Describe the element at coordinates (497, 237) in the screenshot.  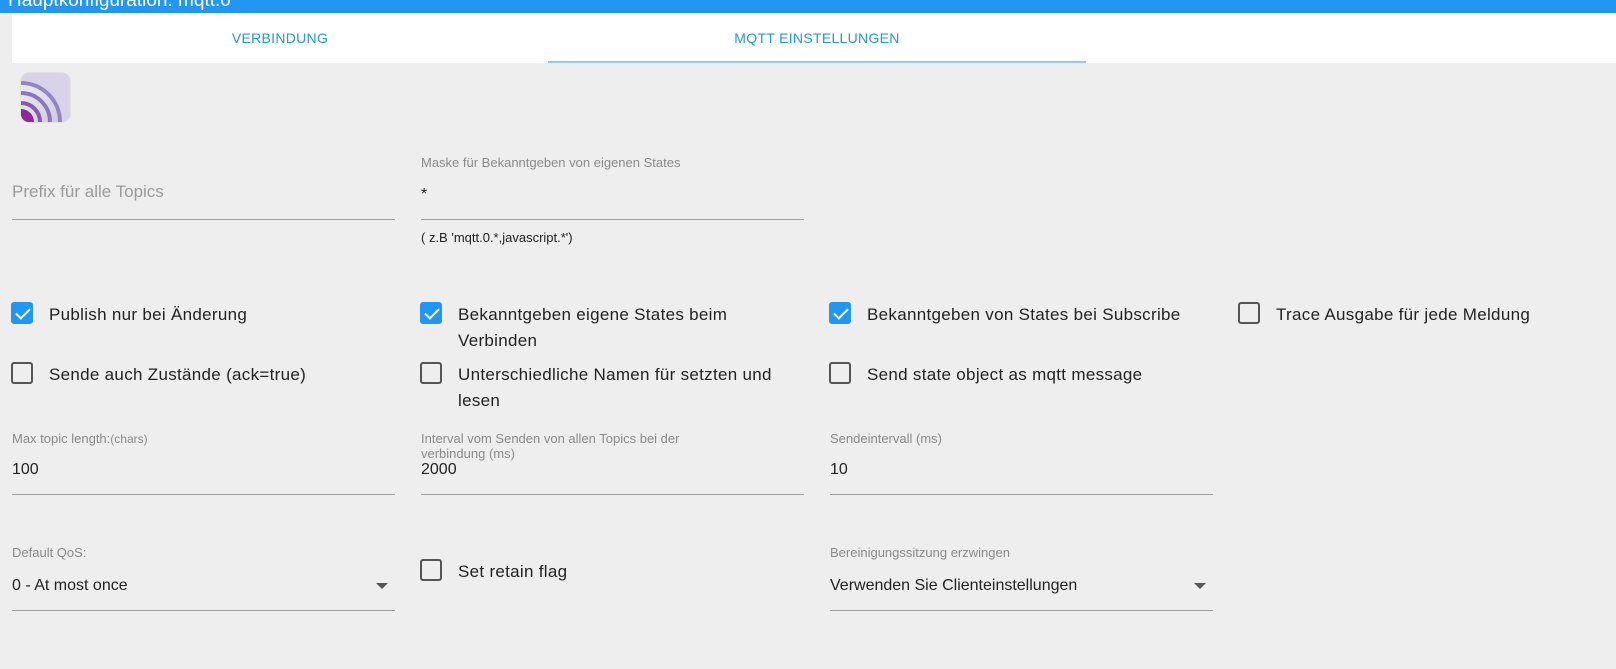
I see `mask-helper-text: ( z.B 'mqtt.0.*,javascript.*')` at that location.